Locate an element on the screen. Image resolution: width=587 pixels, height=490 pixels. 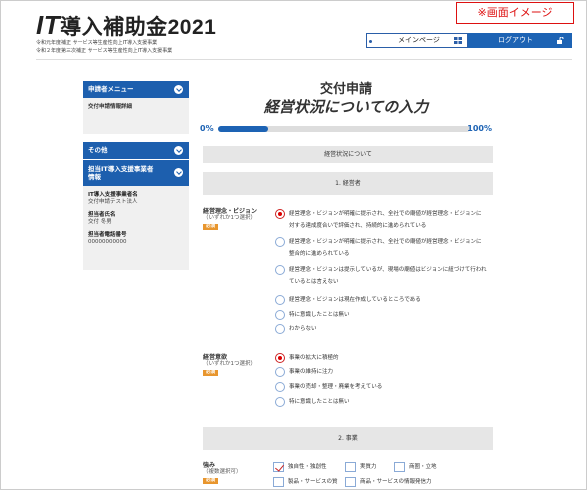
progress-track is located at coordinates (344, 129).